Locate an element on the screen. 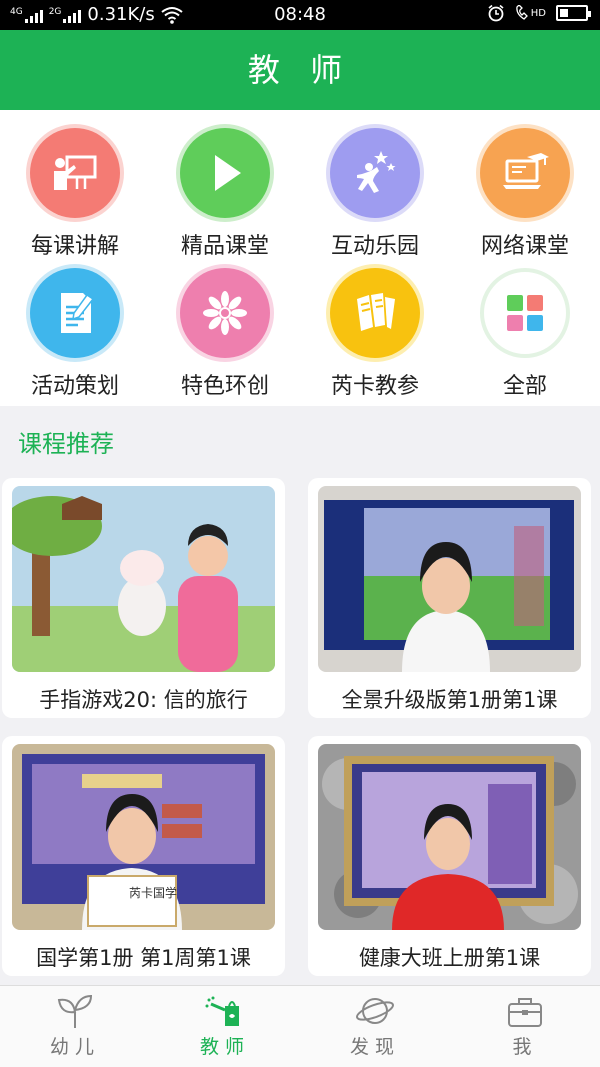  battery-icon is located at coordinates (573, 13).